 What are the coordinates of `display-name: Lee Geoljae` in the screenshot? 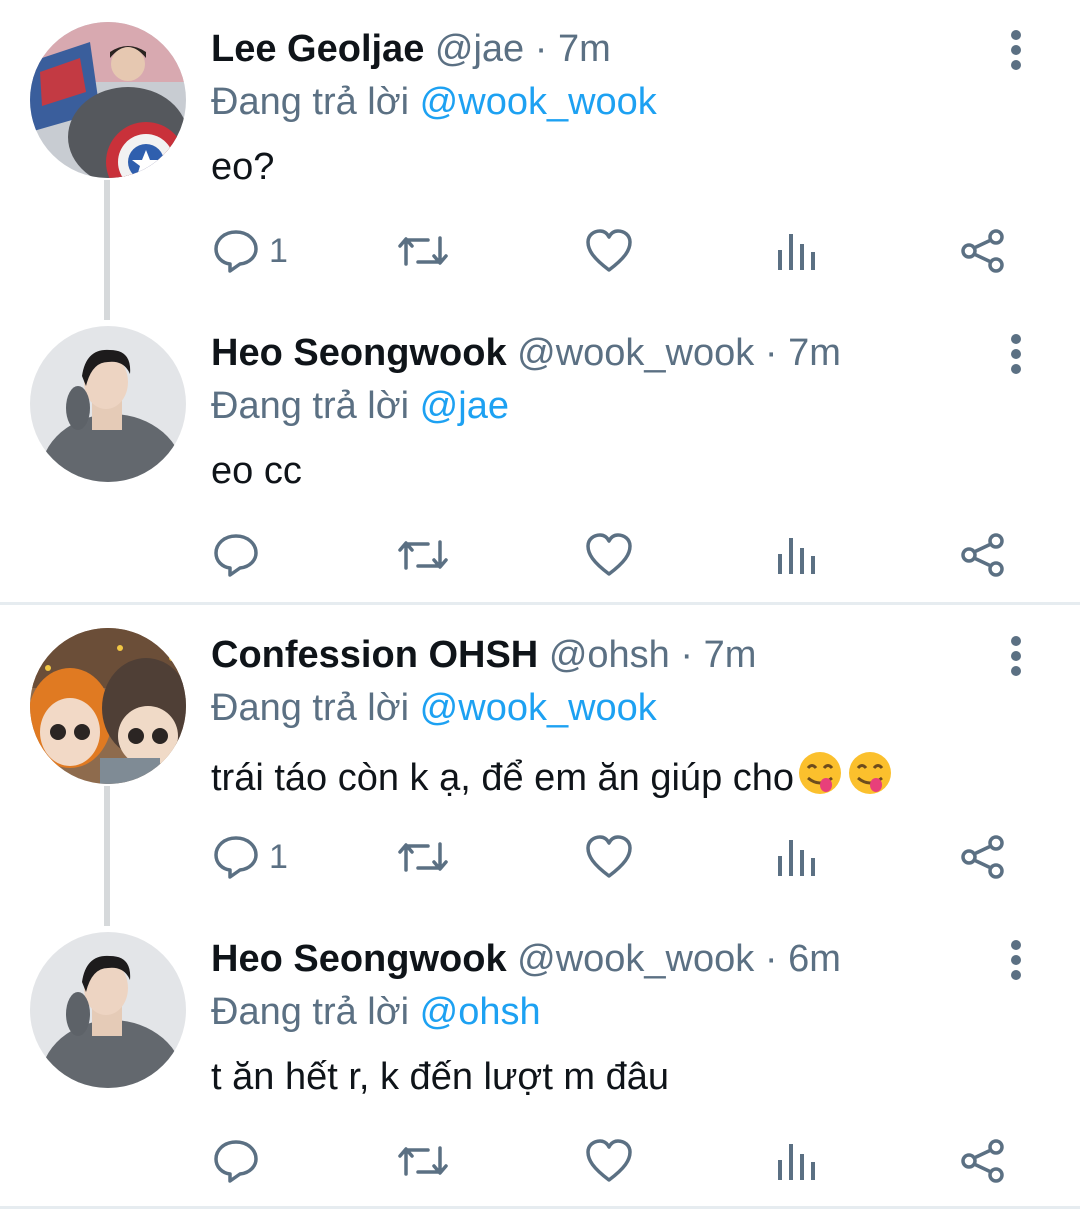 It's located at (317, 49).